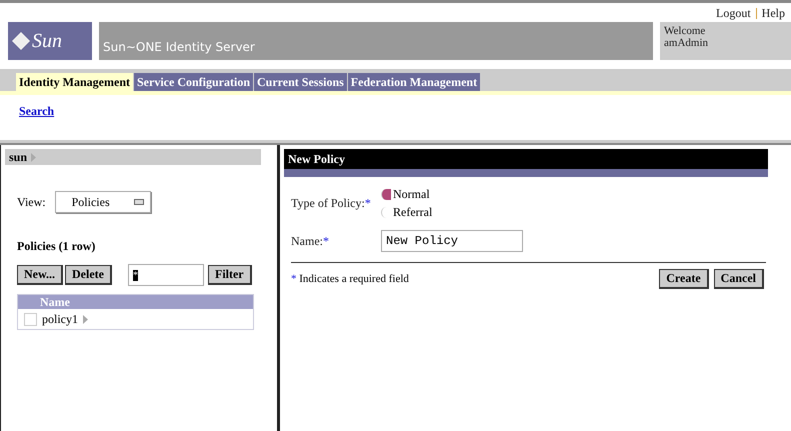  What do you see at coordinates (21, 41) in the screenshot?
I see `diamond-logo-icon` at bounding box center [21, 41].